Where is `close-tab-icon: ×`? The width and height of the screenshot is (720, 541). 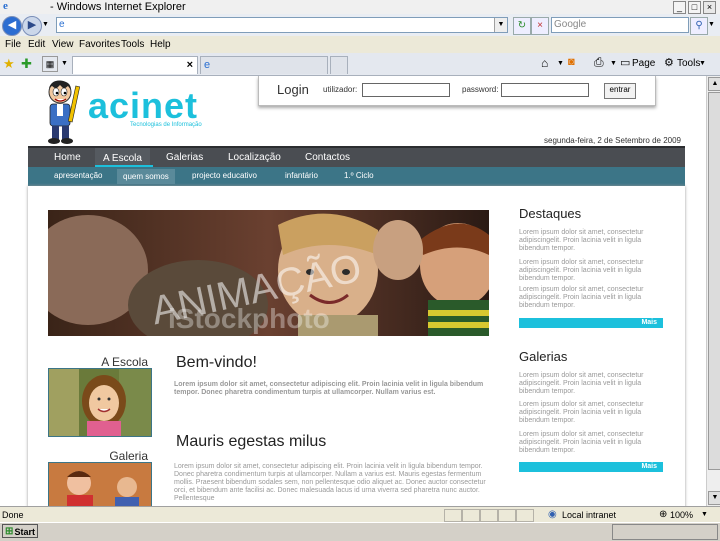 close-tab-icon: × is located at coordinates (190, 65).